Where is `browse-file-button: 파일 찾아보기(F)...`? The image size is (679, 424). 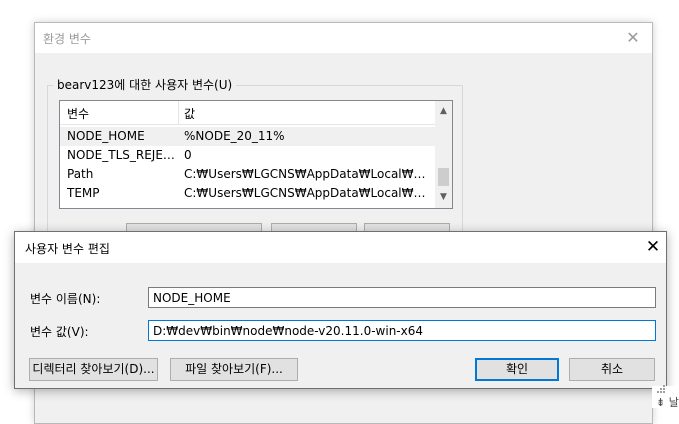 browse-file-button: 파일 찾아보기(F)... is located at coordinates (234, 369).